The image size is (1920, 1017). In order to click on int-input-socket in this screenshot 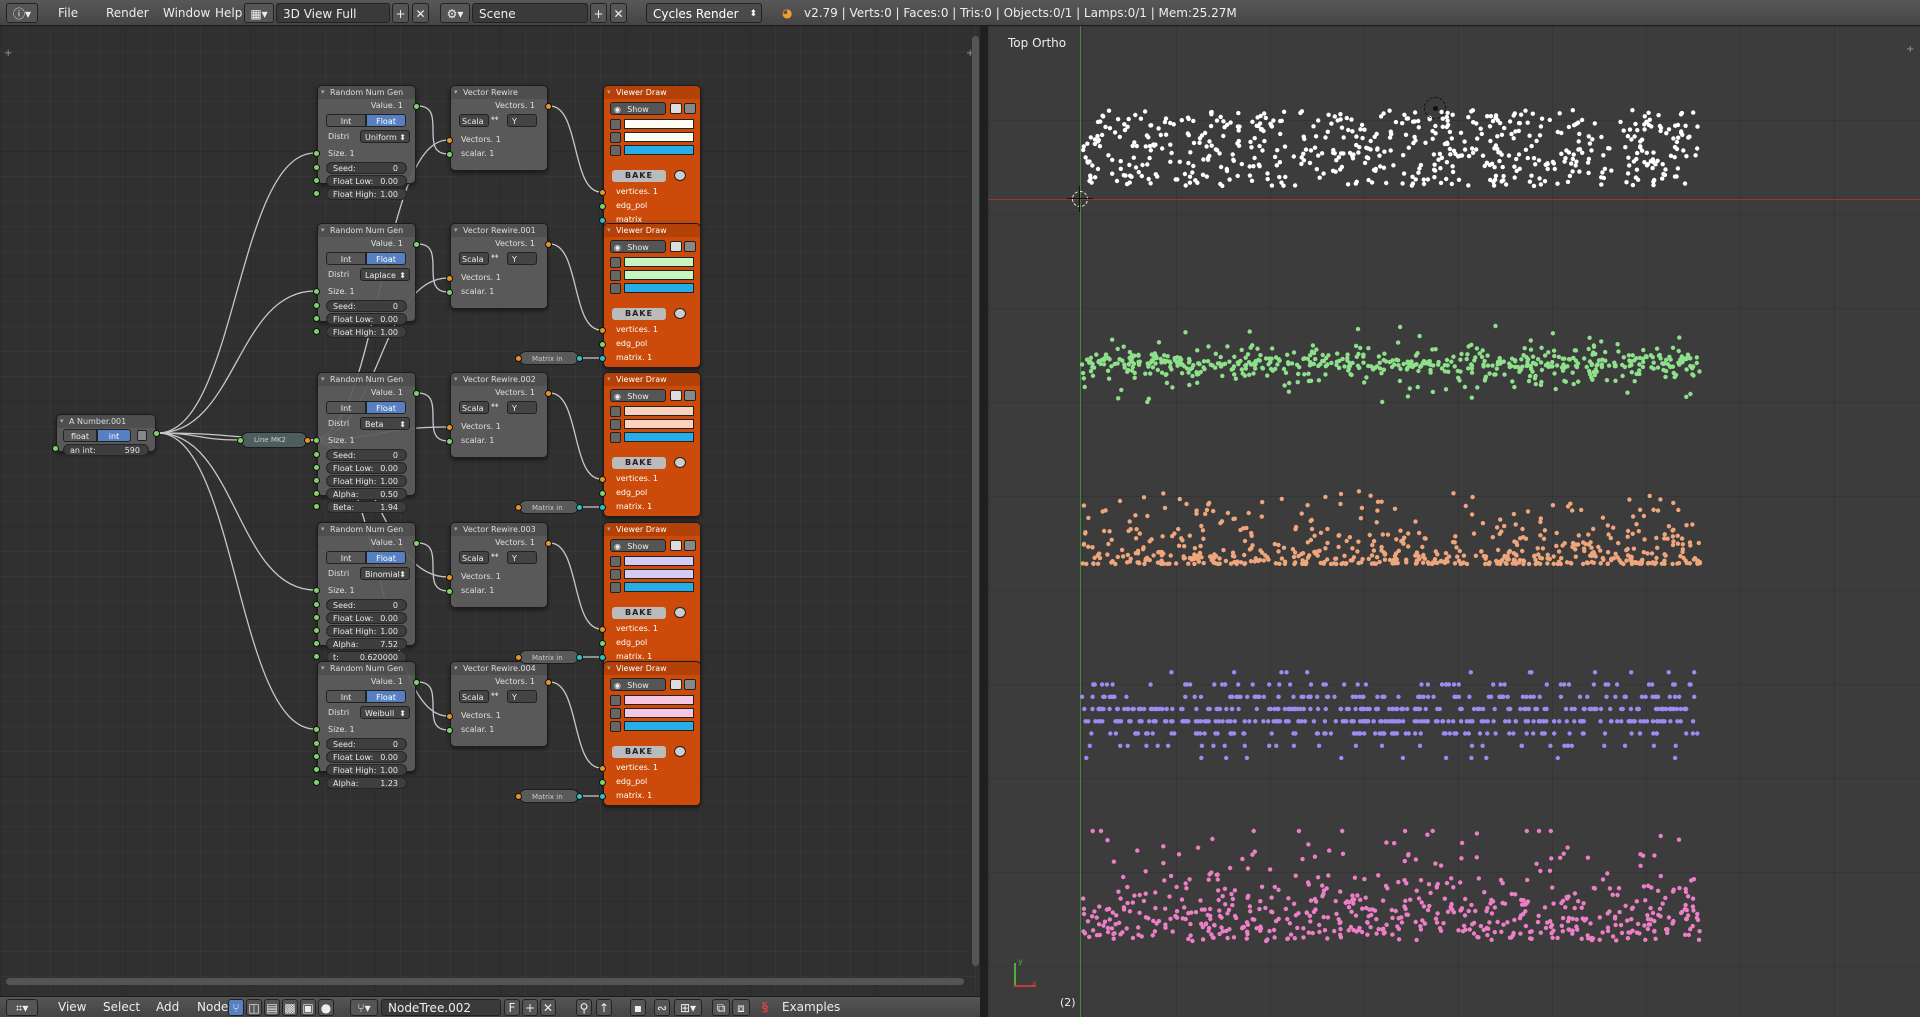, I will do `click(55, 448)`.